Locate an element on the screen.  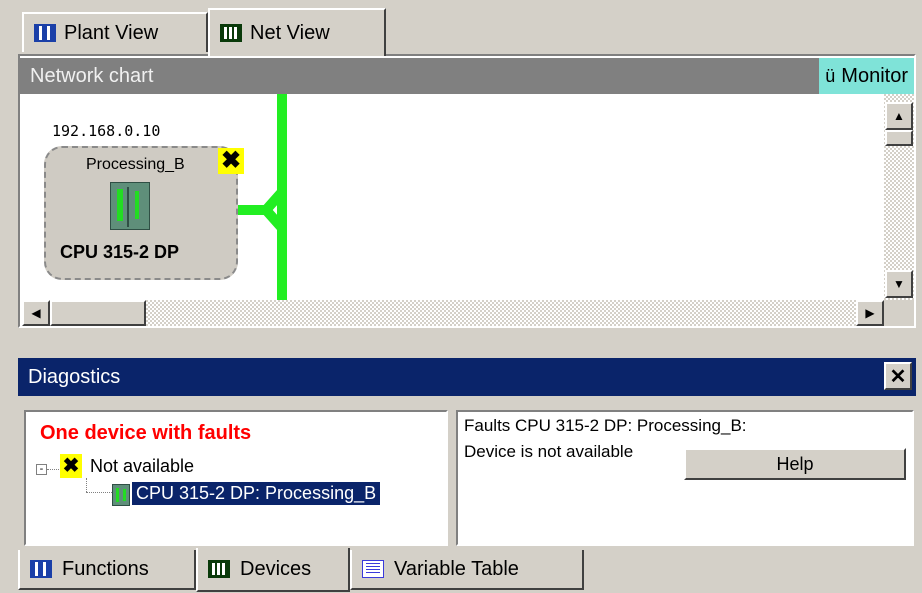
device-name: Processing_B is located at coordinates (135, 164).